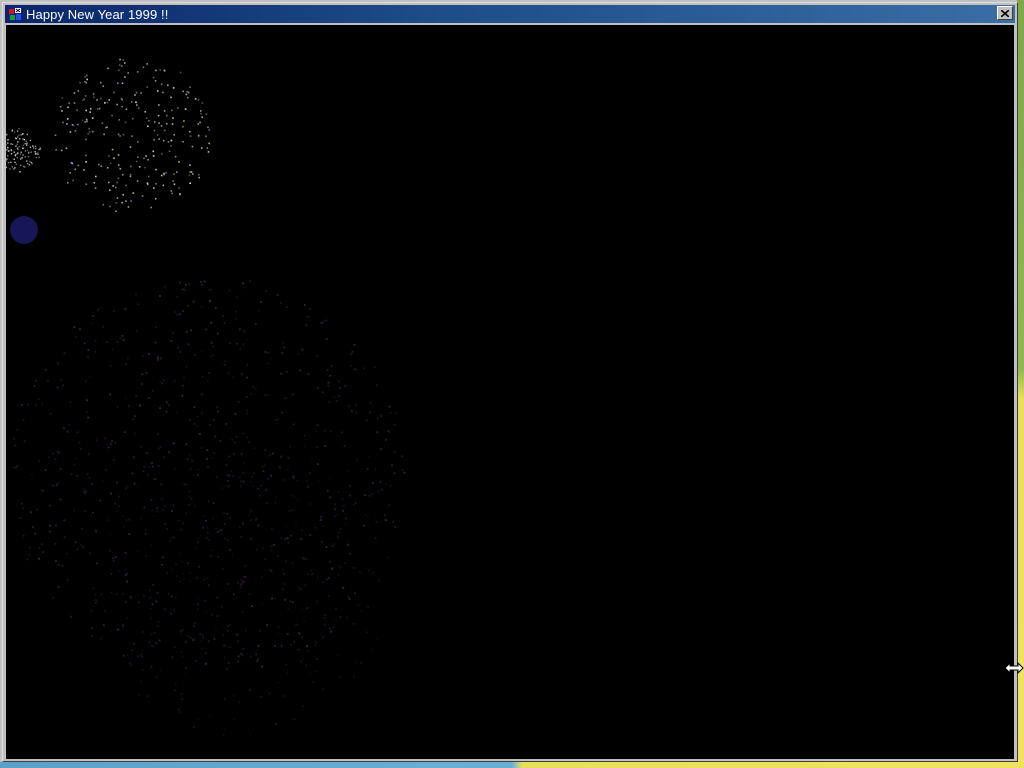 The height and width of the screenshot is (768, 1024). Describe the element at coordinates (15, 14) in the screenshot. I see `directx-app-icon` at that location.